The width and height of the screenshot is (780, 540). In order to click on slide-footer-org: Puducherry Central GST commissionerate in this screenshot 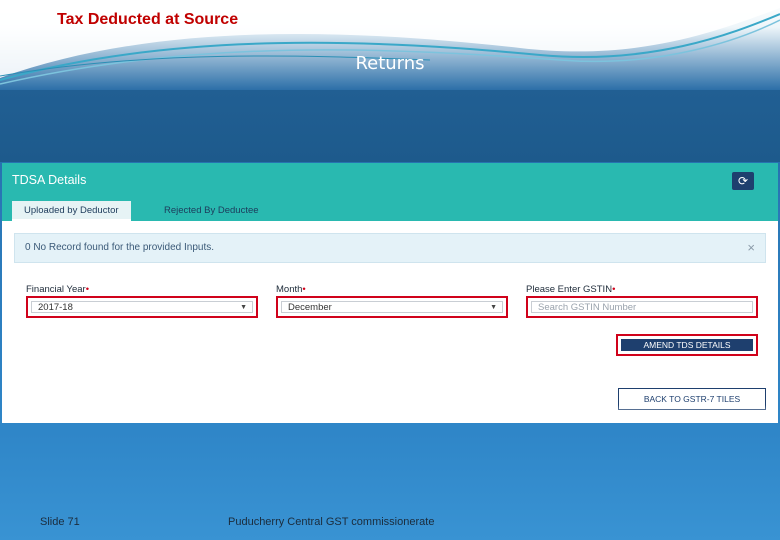, I will do `click(331, 522)`.